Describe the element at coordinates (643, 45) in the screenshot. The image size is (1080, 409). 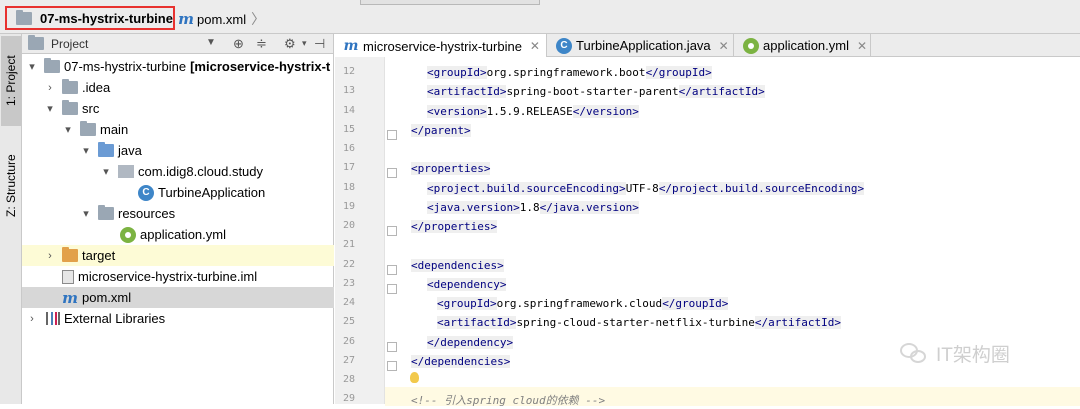
I see `tab-label: TurbineApplication.java` at that location.